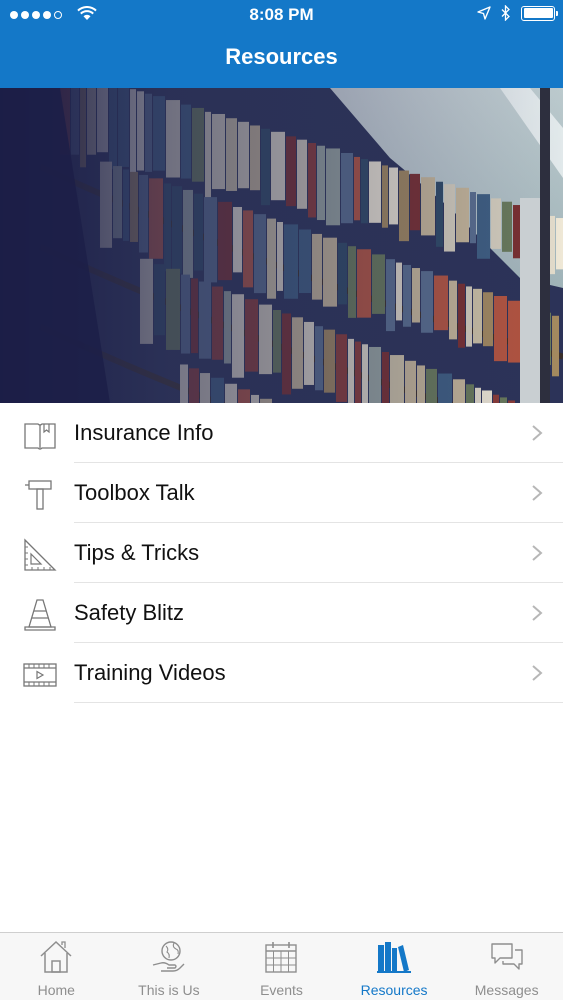 This screenshot has width=563, height=1000. I want to click on books-icon, so click(394, 957).